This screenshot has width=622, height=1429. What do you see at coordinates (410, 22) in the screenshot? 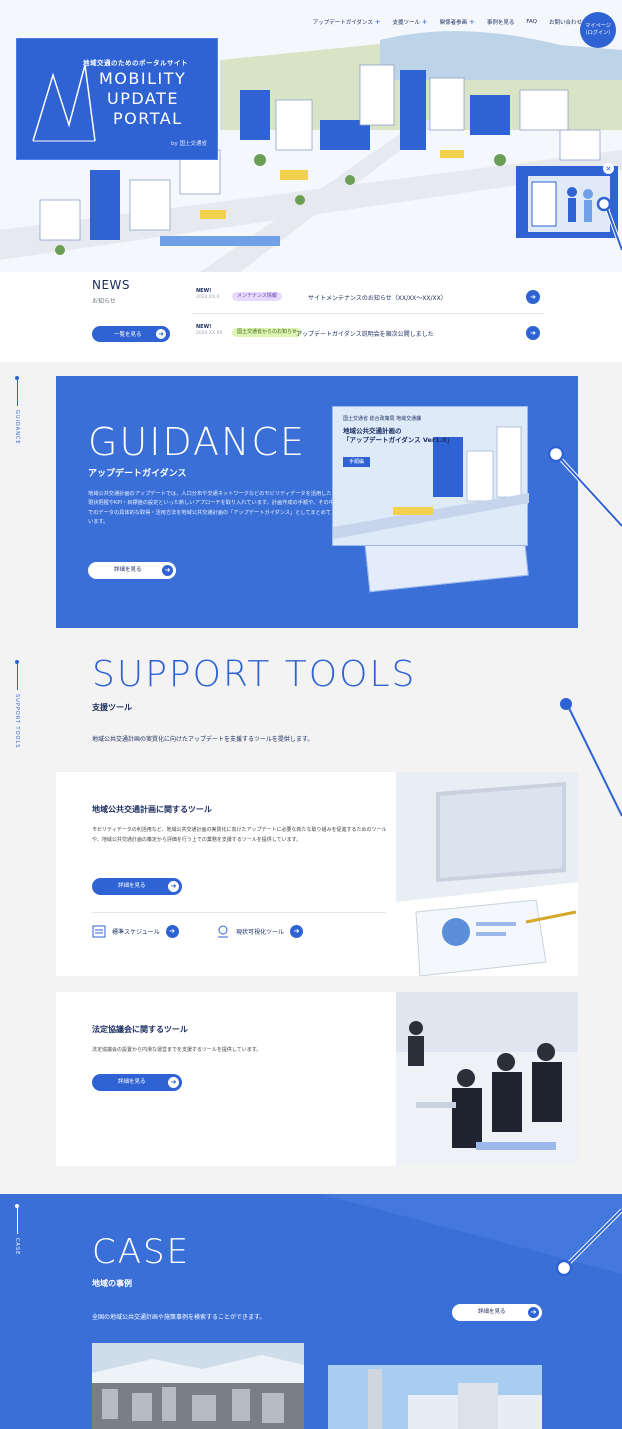
I see `nav-item-tools: 支援ツール +` at bounding box center [410, 22].